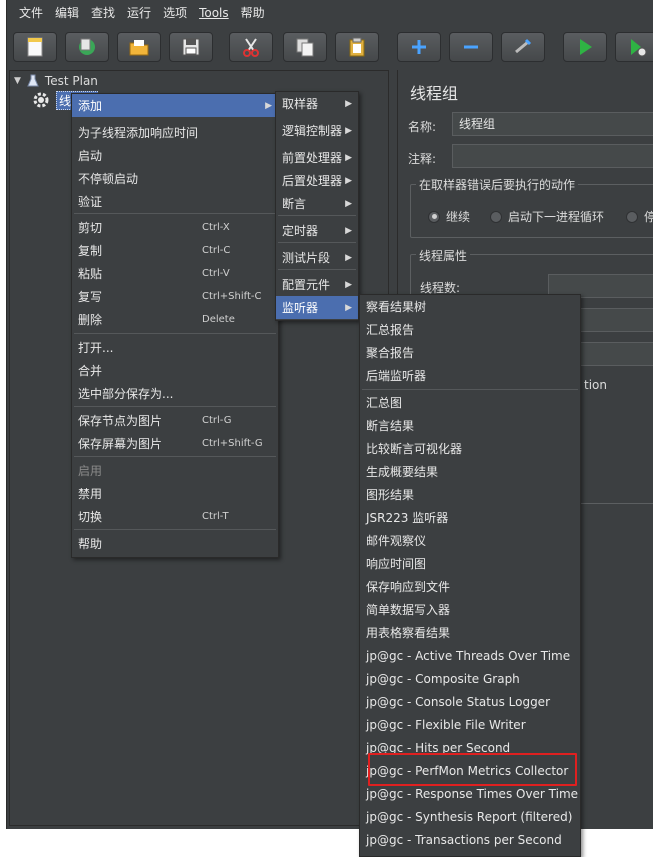 The height and width of the screenshot is (857, 653). I want to click on start-button, so click(585, 47).